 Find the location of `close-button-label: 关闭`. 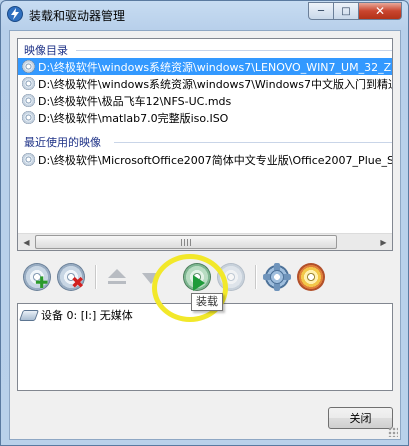

close-button-label: 关闭 is located at coordinates (360, 418).